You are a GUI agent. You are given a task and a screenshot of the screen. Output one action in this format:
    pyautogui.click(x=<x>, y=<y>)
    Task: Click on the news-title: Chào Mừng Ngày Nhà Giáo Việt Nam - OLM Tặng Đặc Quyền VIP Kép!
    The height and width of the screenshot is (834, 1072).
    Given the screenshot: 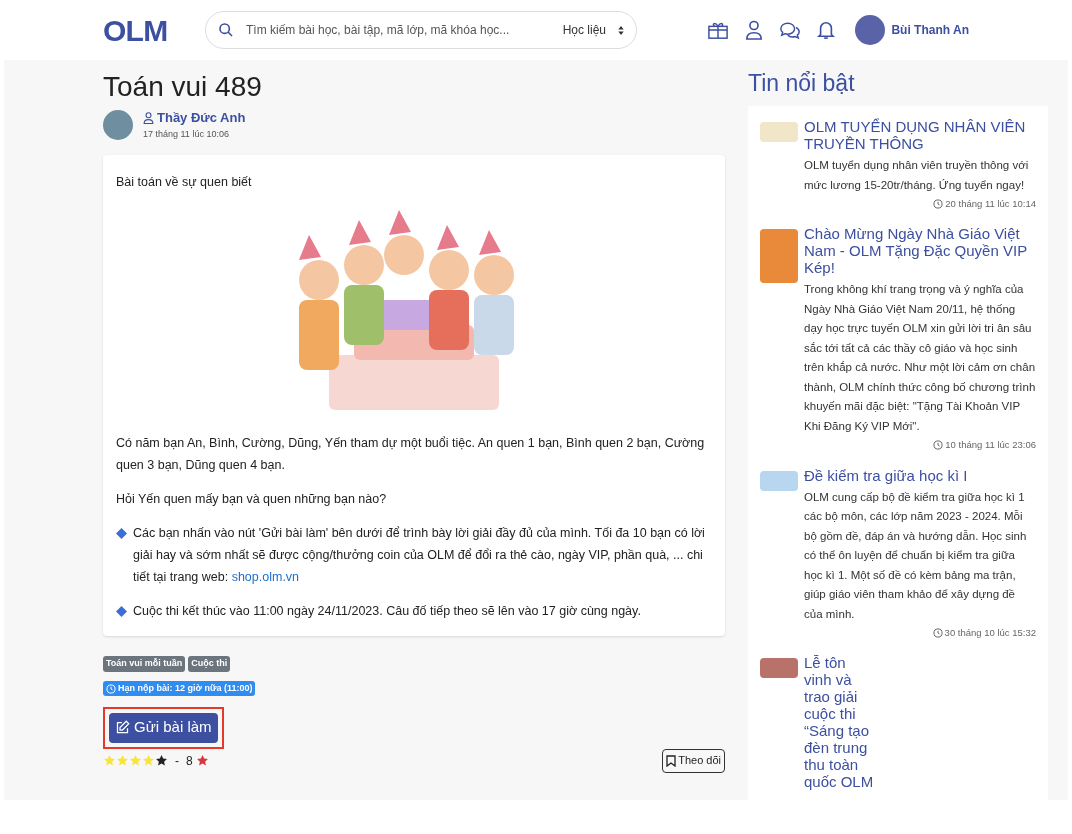 What is the action you would take?
    pyautogui.click(x=920, y=251)
    